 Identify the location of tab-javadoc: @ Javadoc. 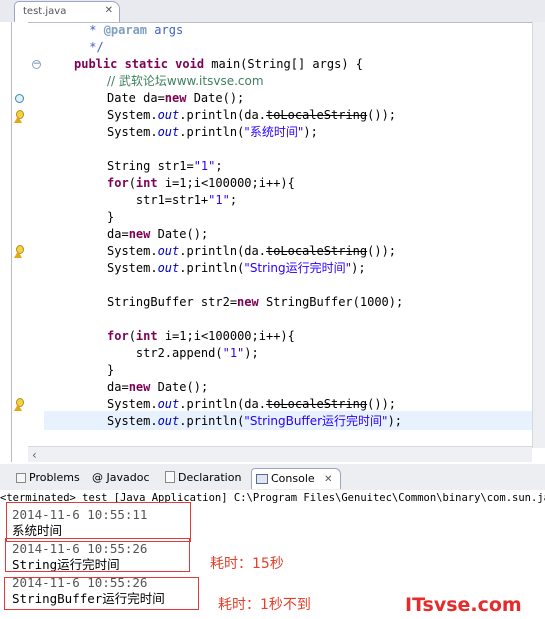
(122, 478).